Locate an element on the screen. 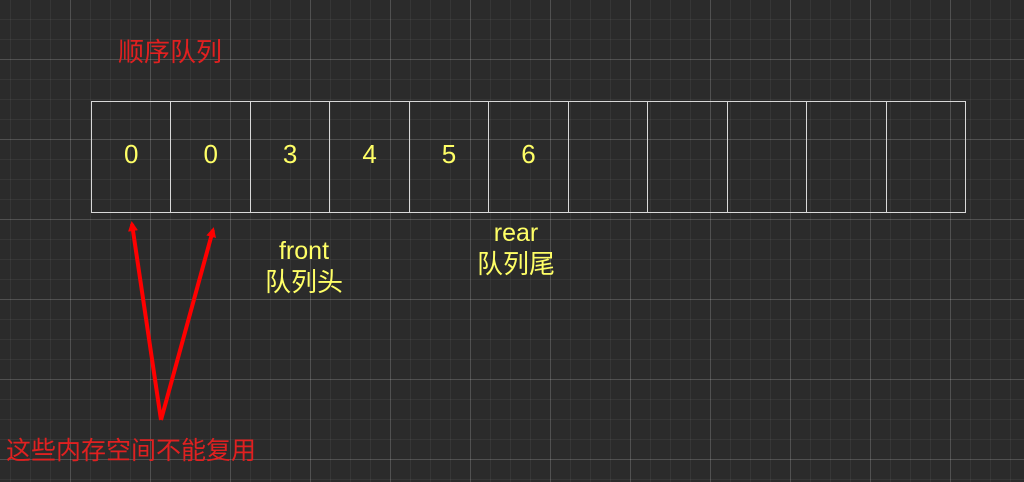 The image size is (1024, 482). unreusable-memory-note: 这些内存空间不能复用 is located at coordinates (131, 450).